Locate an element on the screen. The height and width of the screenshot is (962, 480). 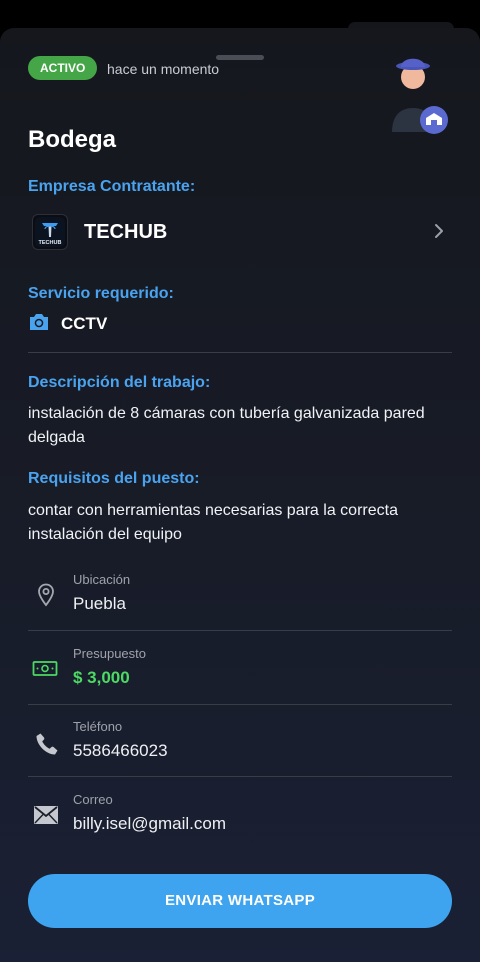
service-name: CCTV is located at coordinates (84, 323).